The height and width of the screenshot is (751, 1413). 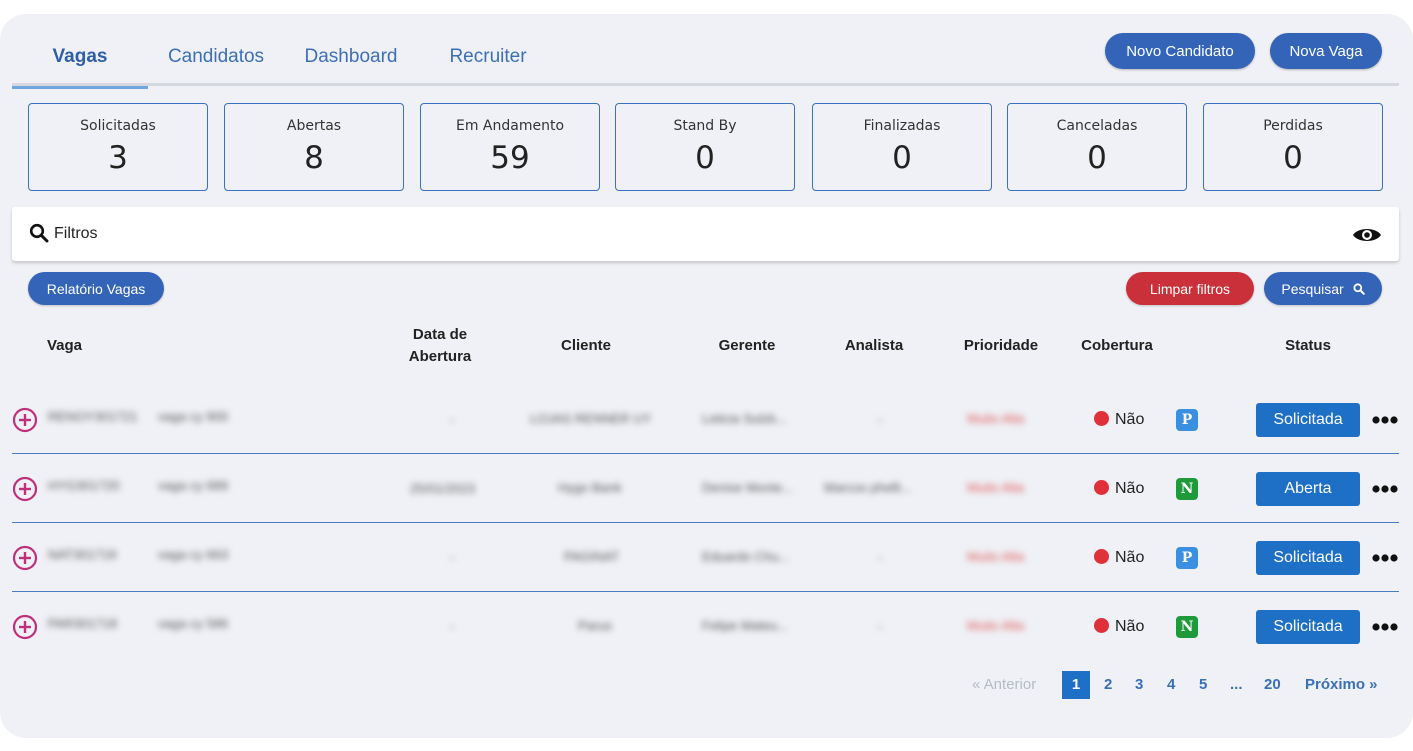 I want to click on novo-candidato-button: Novo Candidato, so click(x=1180, y=51).